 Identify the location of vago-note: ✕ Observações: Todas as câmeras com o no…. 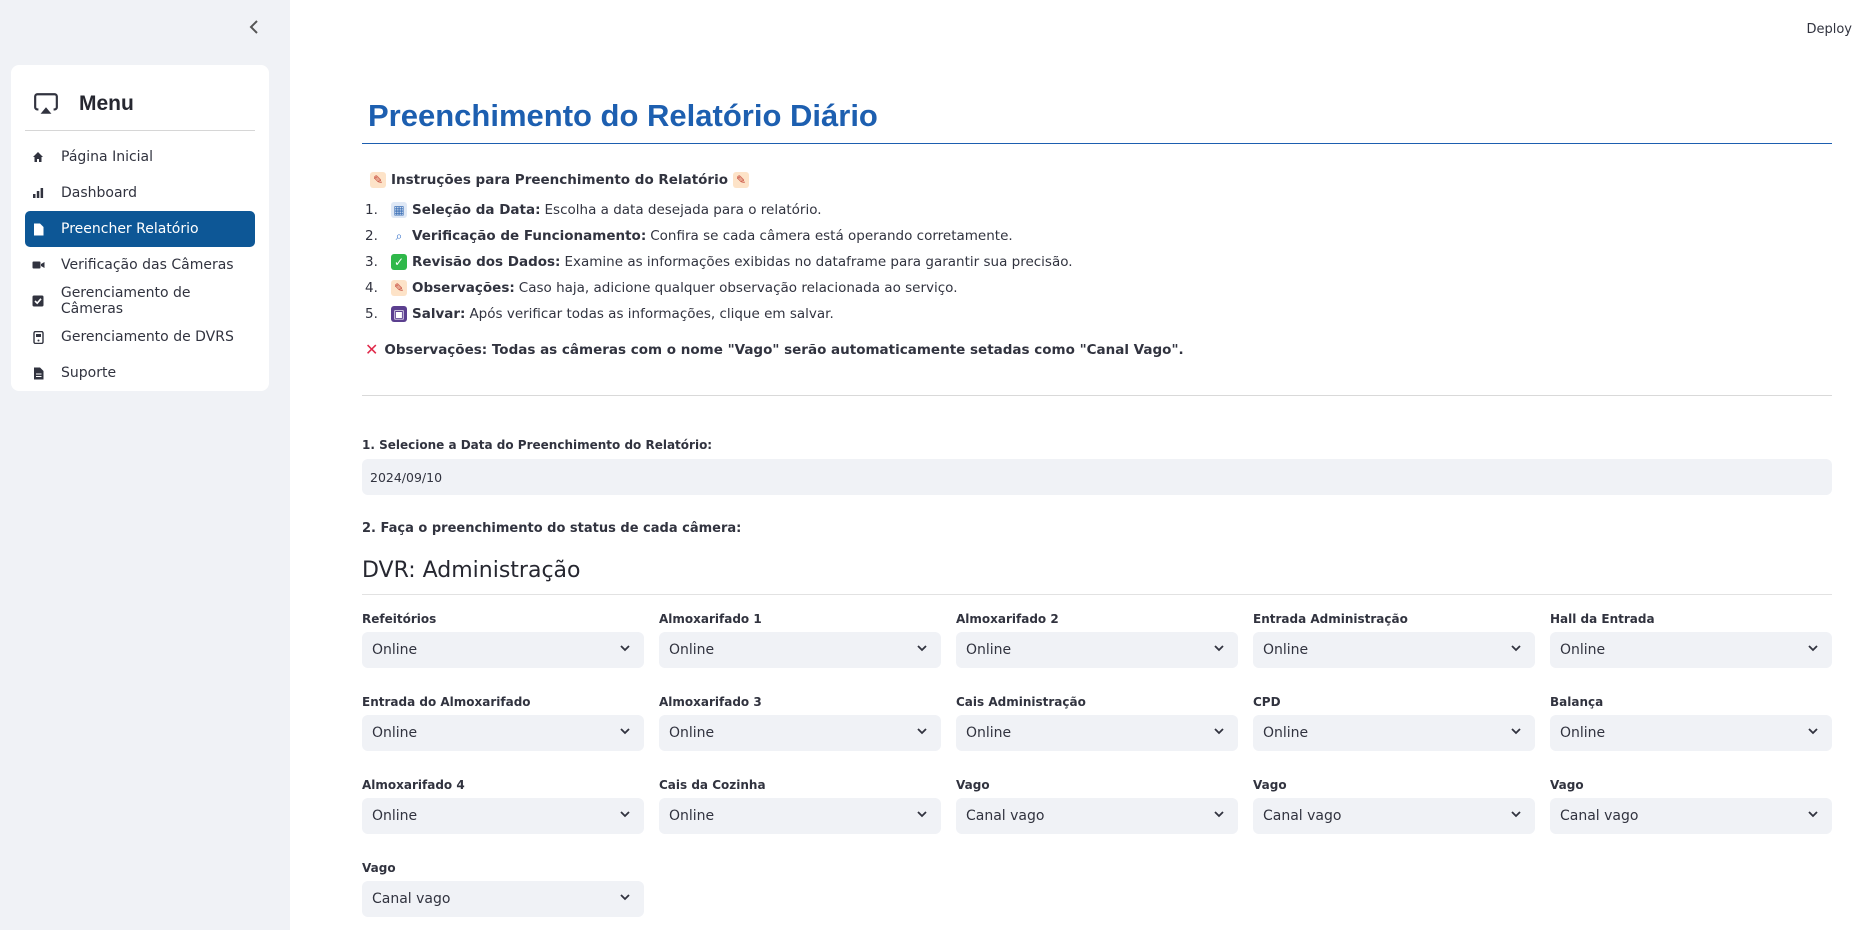
(774, 349).